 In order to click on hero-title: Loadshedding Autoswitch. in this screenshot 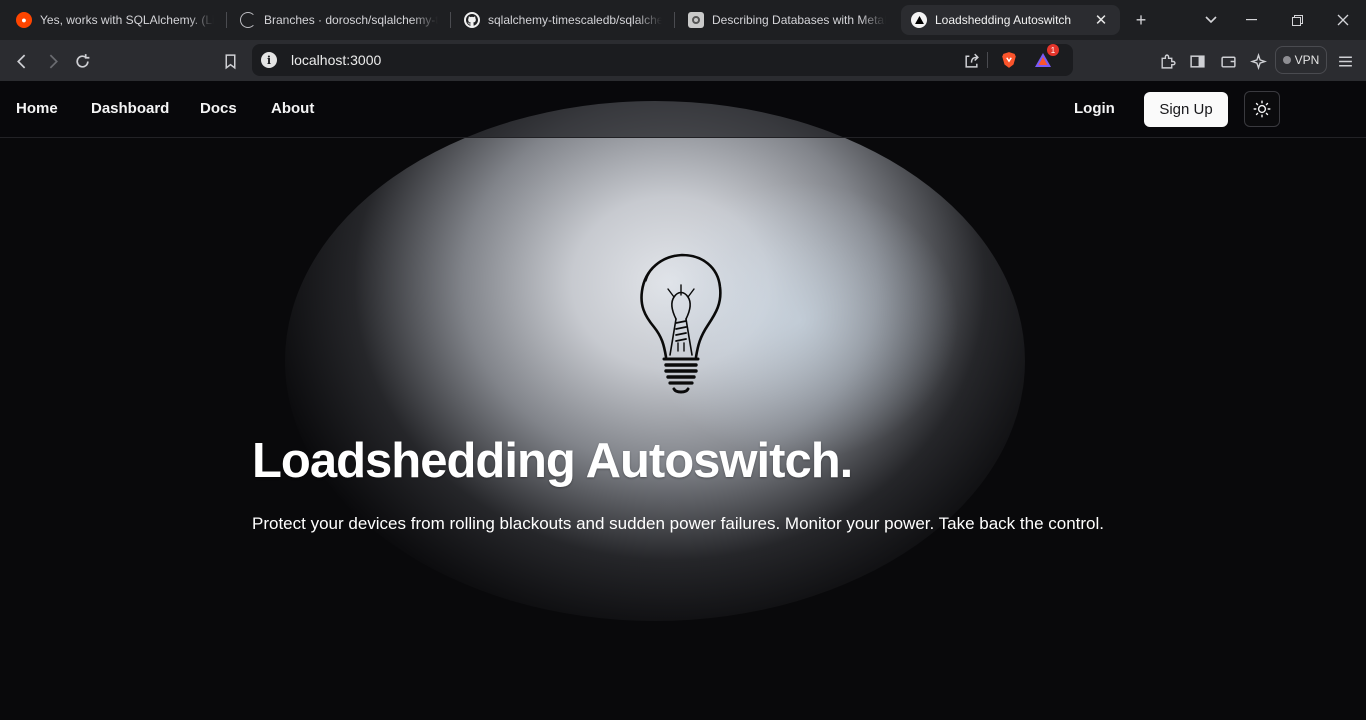, I will do `click(552, 461)`.